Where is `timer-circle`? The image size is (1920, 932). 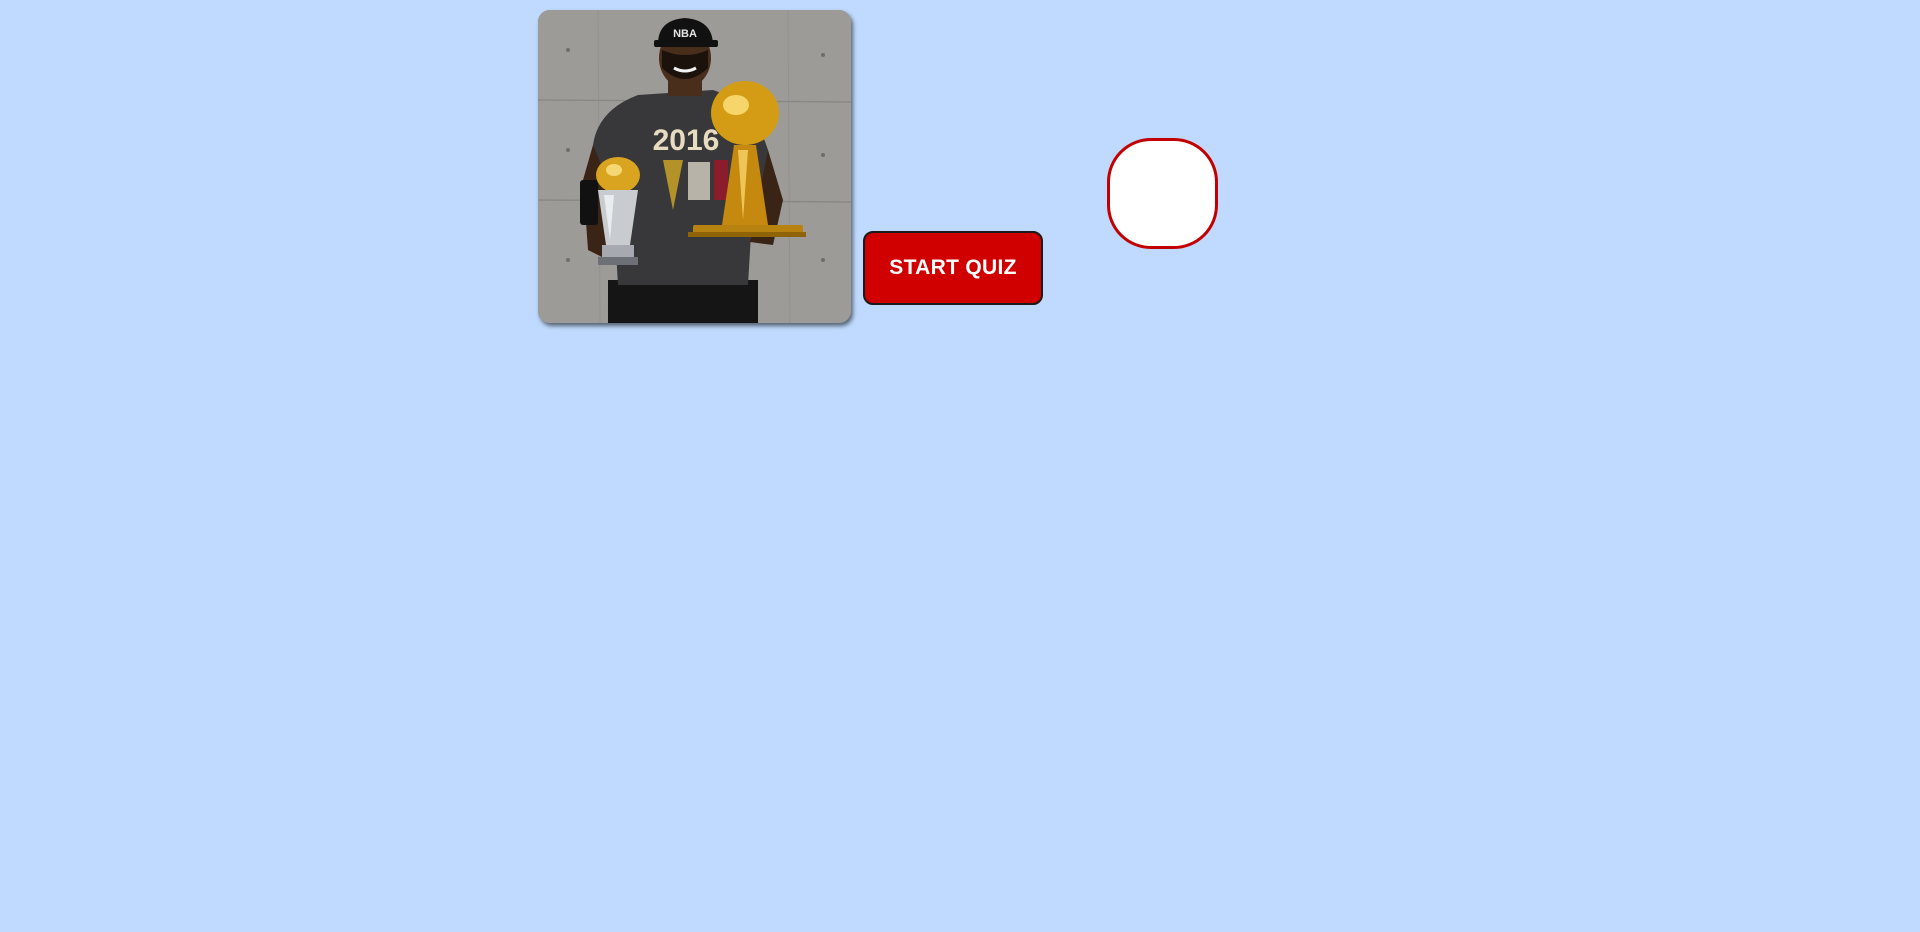 timer-circle is located at coordinates (1162, 193).